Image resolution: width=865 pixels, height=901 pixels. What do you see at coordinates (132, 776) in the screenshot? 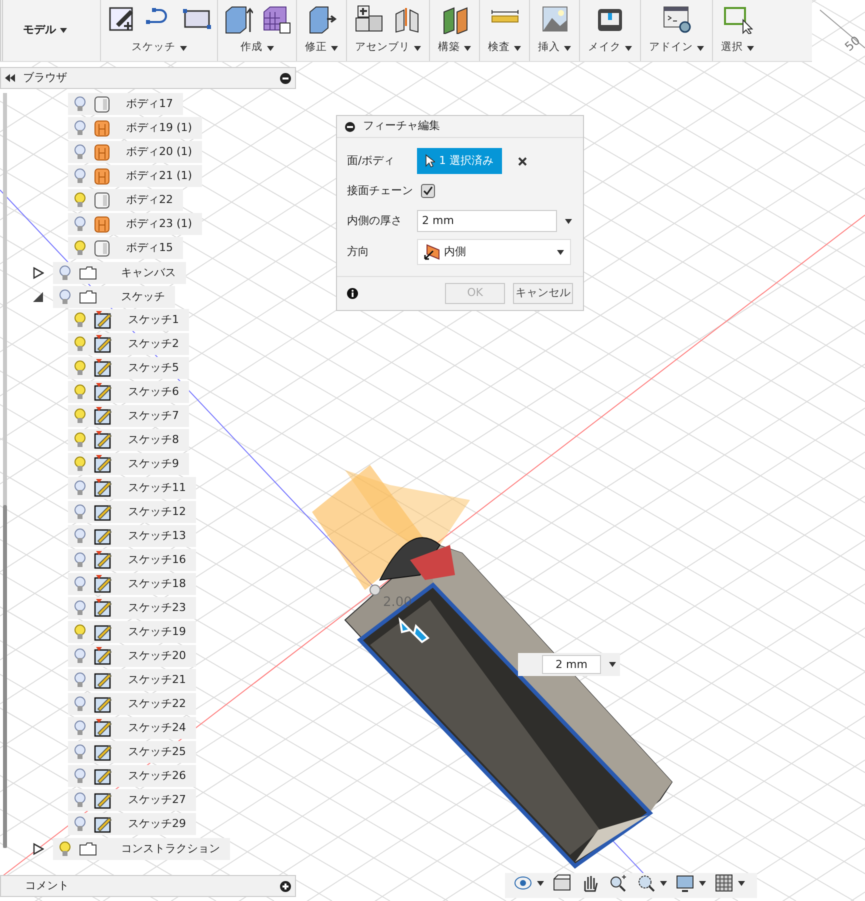
I see `tree-item: スケッチ26` at bounding box center [132, 776].